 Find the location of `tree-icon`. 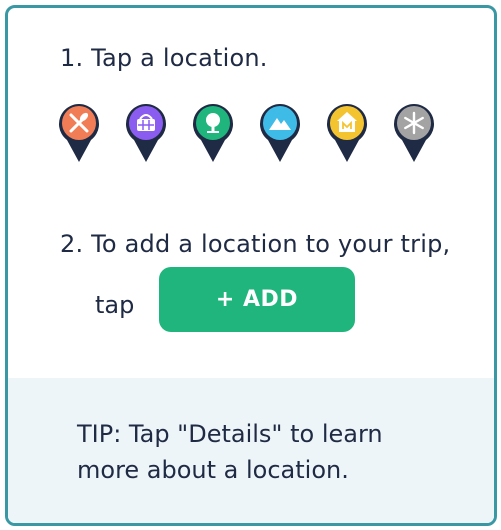

tree-icon is located at coordinates (213, 133).